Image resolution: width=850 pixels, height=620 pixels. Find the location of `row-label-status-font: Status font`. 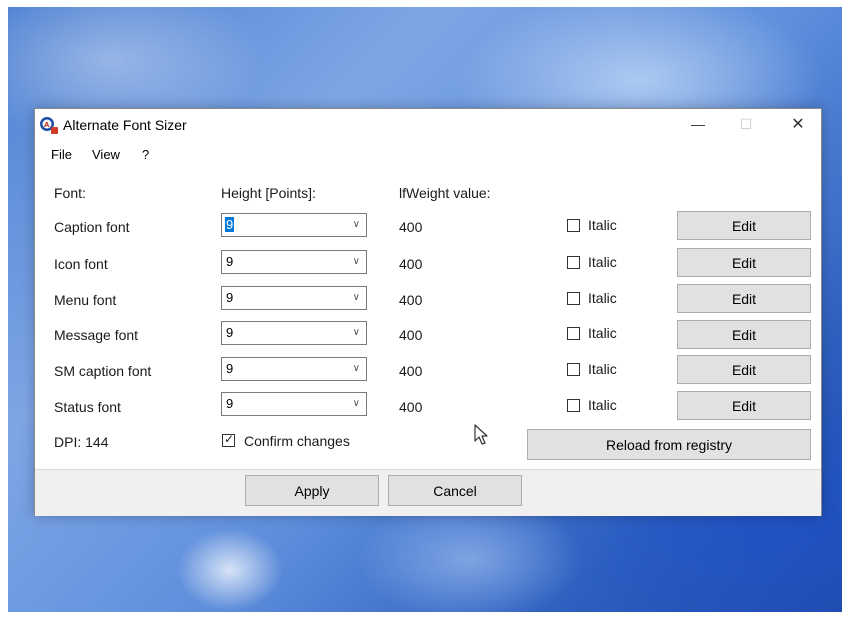

row-label-status-font: Status font is located at coordinates (87, 407).